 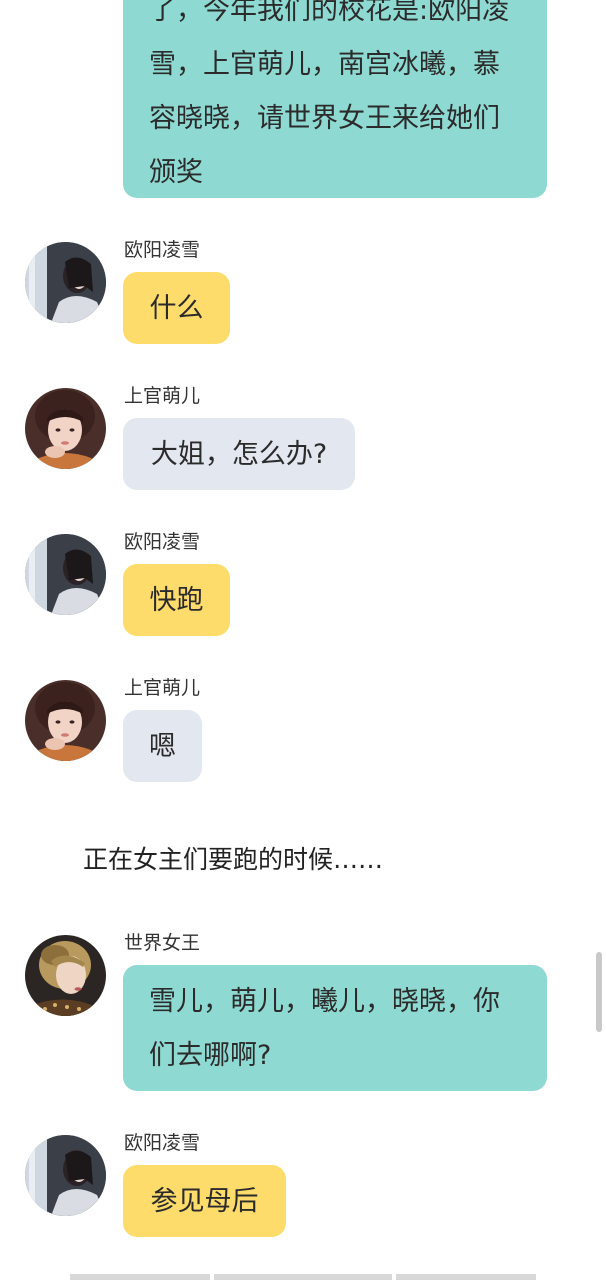 I want to click on message-bubble: 雪儿，萌儿，曦儿，晓晓，你 们去哪啊?, so click(x=335, y=1028).